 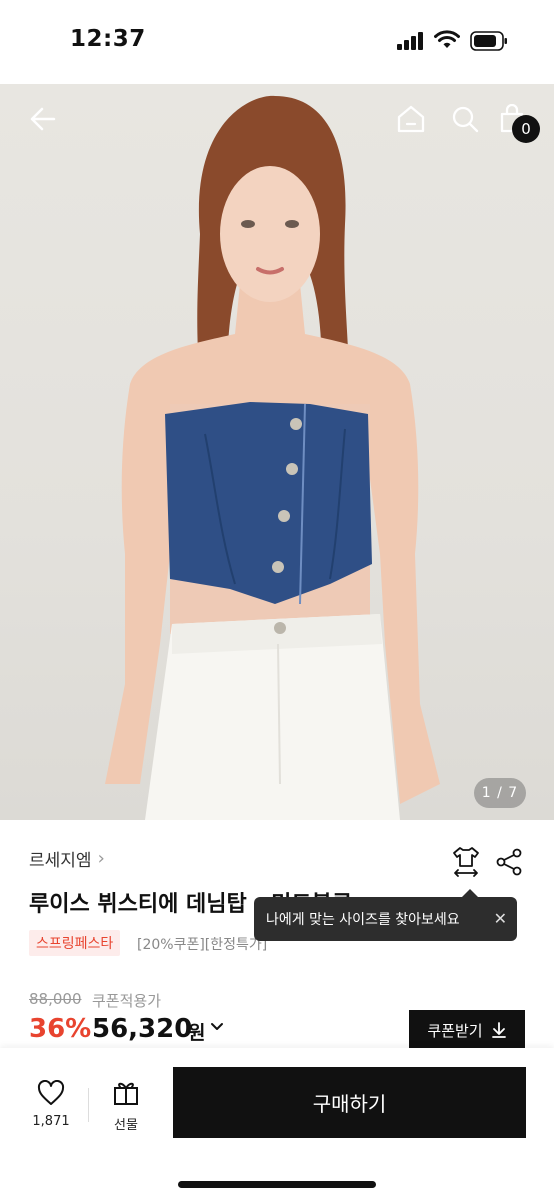 What do you see at coordinates (60, 861) in the screenshot?
I see `brand-name: 르세지엠` at bounding box center [60, 861].